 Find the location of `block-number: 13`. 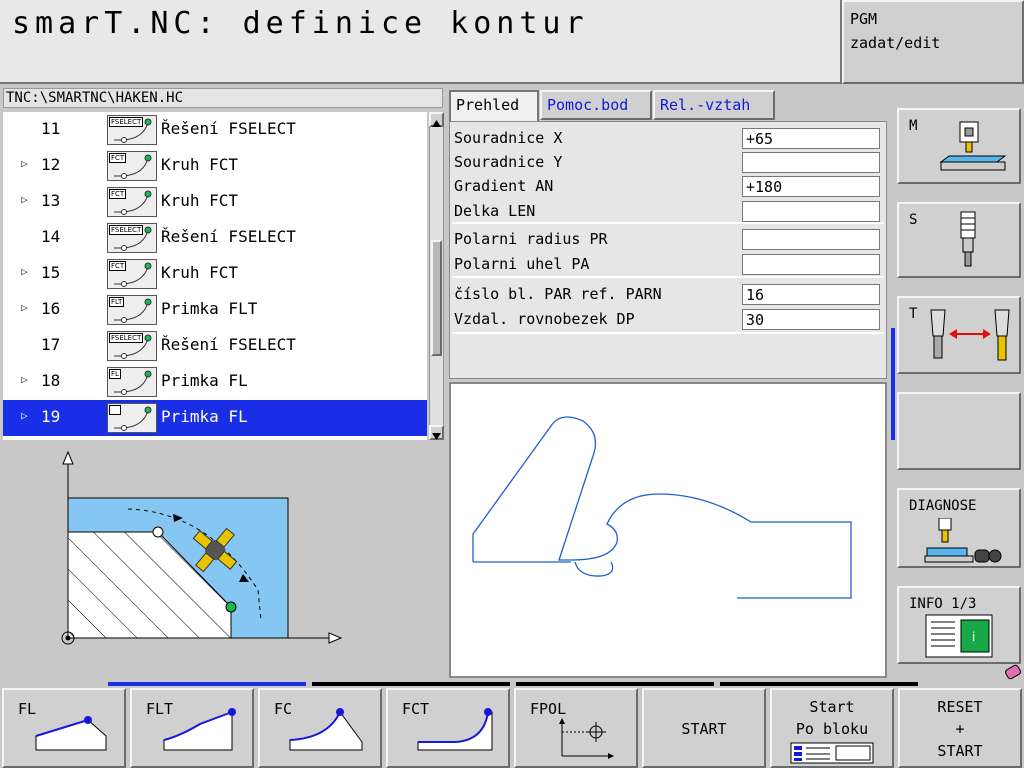

block-number: 13 is located at coordinates (51, 200).